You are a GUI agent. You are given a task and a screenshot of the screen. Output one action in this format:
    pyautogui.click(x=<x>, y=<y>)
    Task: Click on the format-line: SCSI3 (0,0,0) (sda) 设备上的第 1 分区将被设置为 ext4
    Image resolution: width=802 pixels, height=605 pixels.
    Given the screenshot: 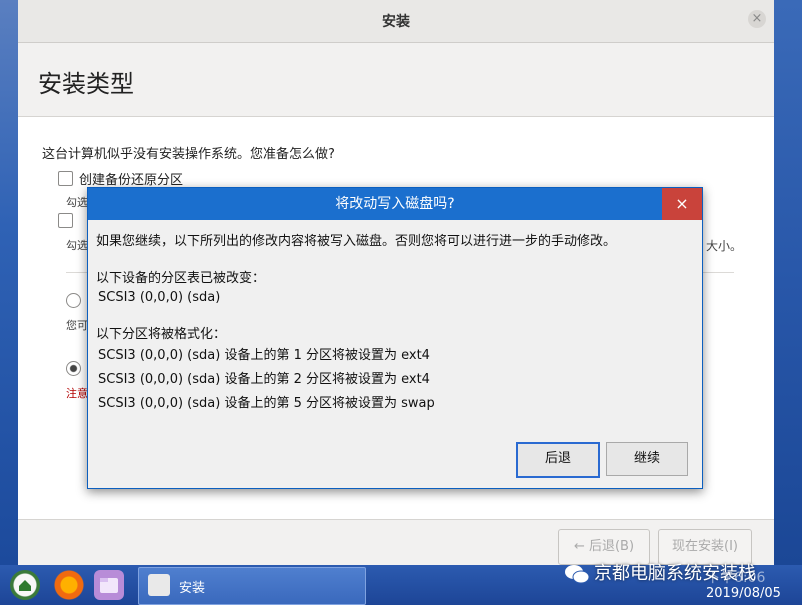 What is the action you would take?
    pyautogui.click(x=264, y=355)
    